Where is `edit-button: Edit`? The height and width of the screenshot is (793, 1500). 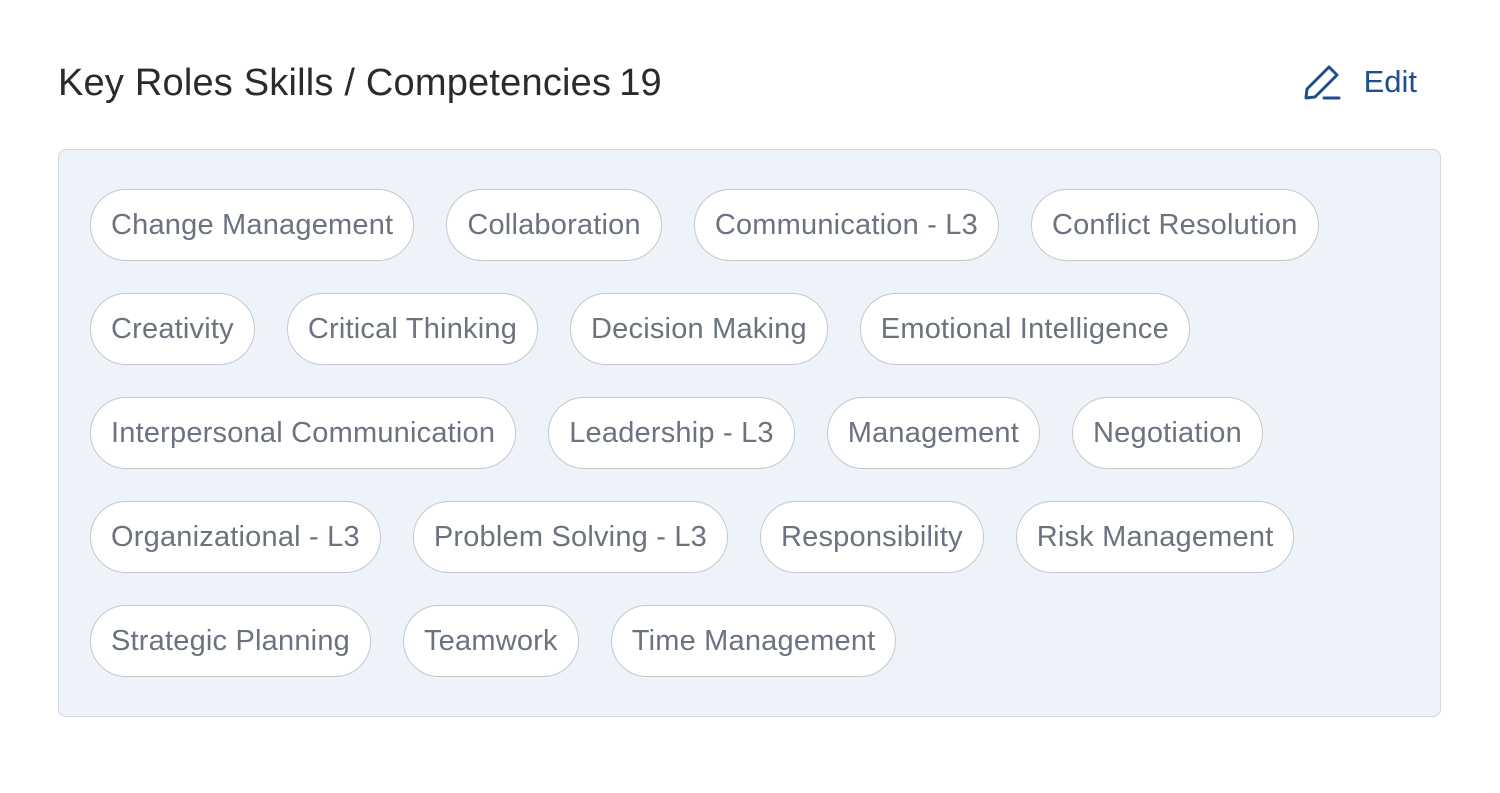
edit-button: Edit is located at coordinates (1359, 82).